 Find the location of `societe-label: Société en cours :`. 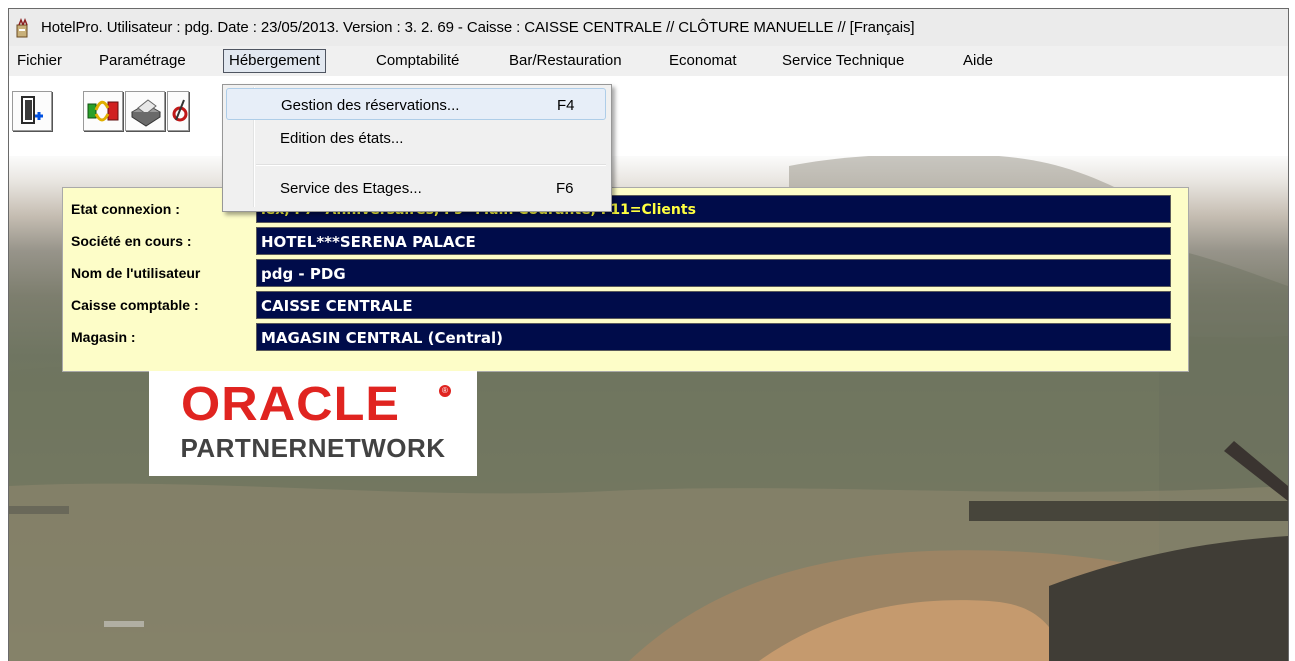

societe-label: Société en cours : is located at coordinates (131, 241).